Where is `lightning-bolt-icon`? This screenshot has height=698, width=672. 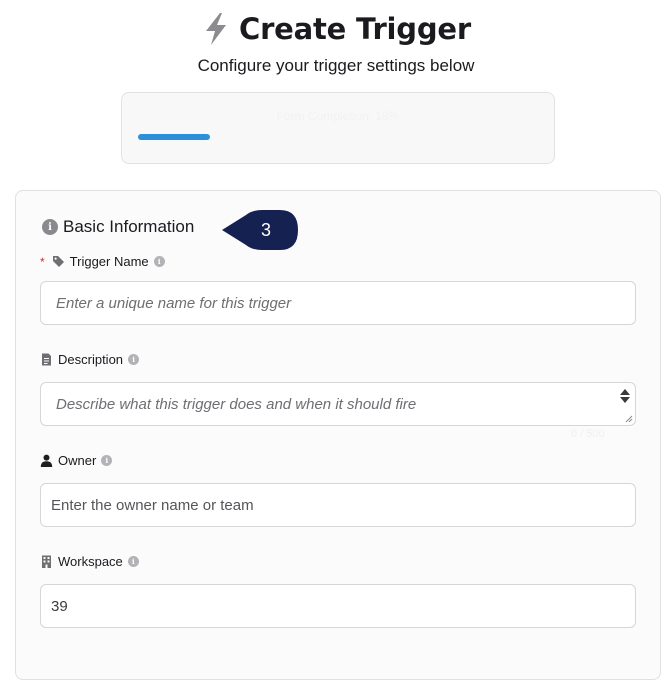 lightning-bolt-icon is located at coordinates (216, 29).